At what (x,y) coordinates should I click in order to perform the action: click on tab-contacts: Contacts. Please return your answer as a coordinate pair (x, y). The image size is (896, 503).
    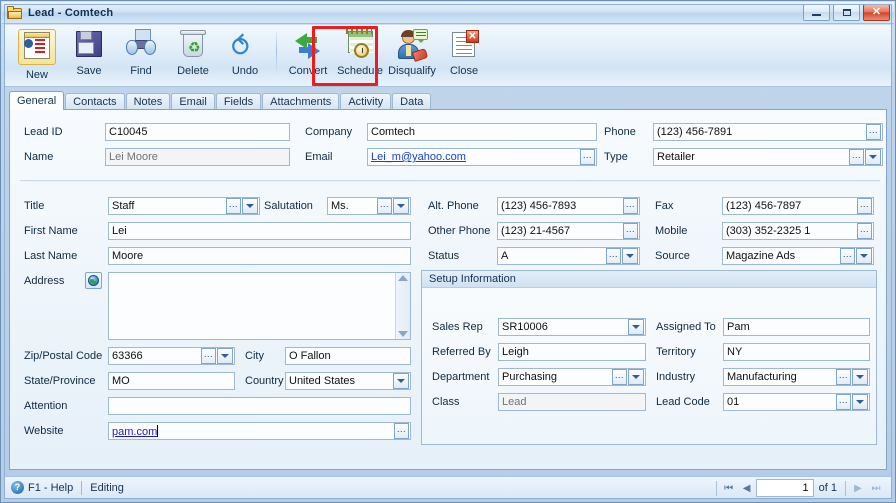
    Looking at the image, I should click on (95, 101).